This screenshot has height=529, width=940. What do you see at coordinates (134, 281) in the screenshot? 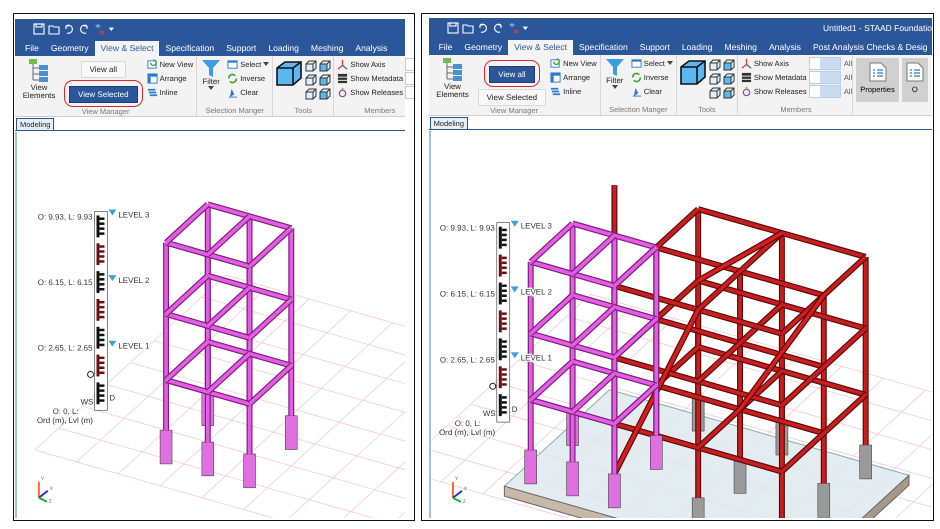
I see `level-label: LEVEL 2` at bounding box center [134, 281].